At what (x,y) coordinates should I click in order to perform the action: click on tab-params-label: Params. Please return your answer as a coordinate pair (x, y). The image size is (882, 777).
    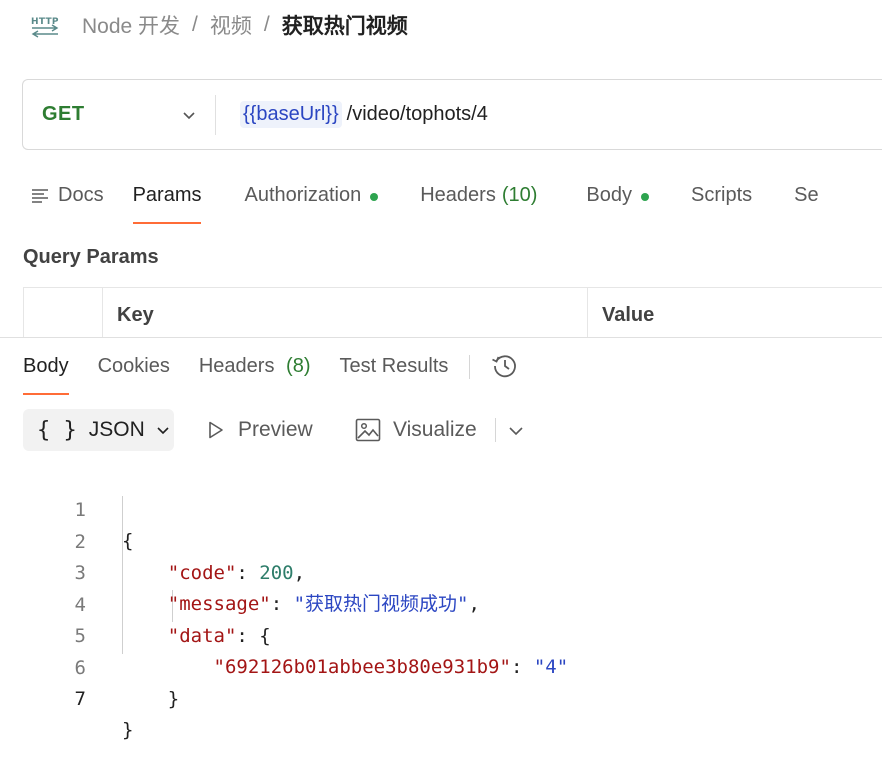
    Looking at the image, I should click on (167, 195).